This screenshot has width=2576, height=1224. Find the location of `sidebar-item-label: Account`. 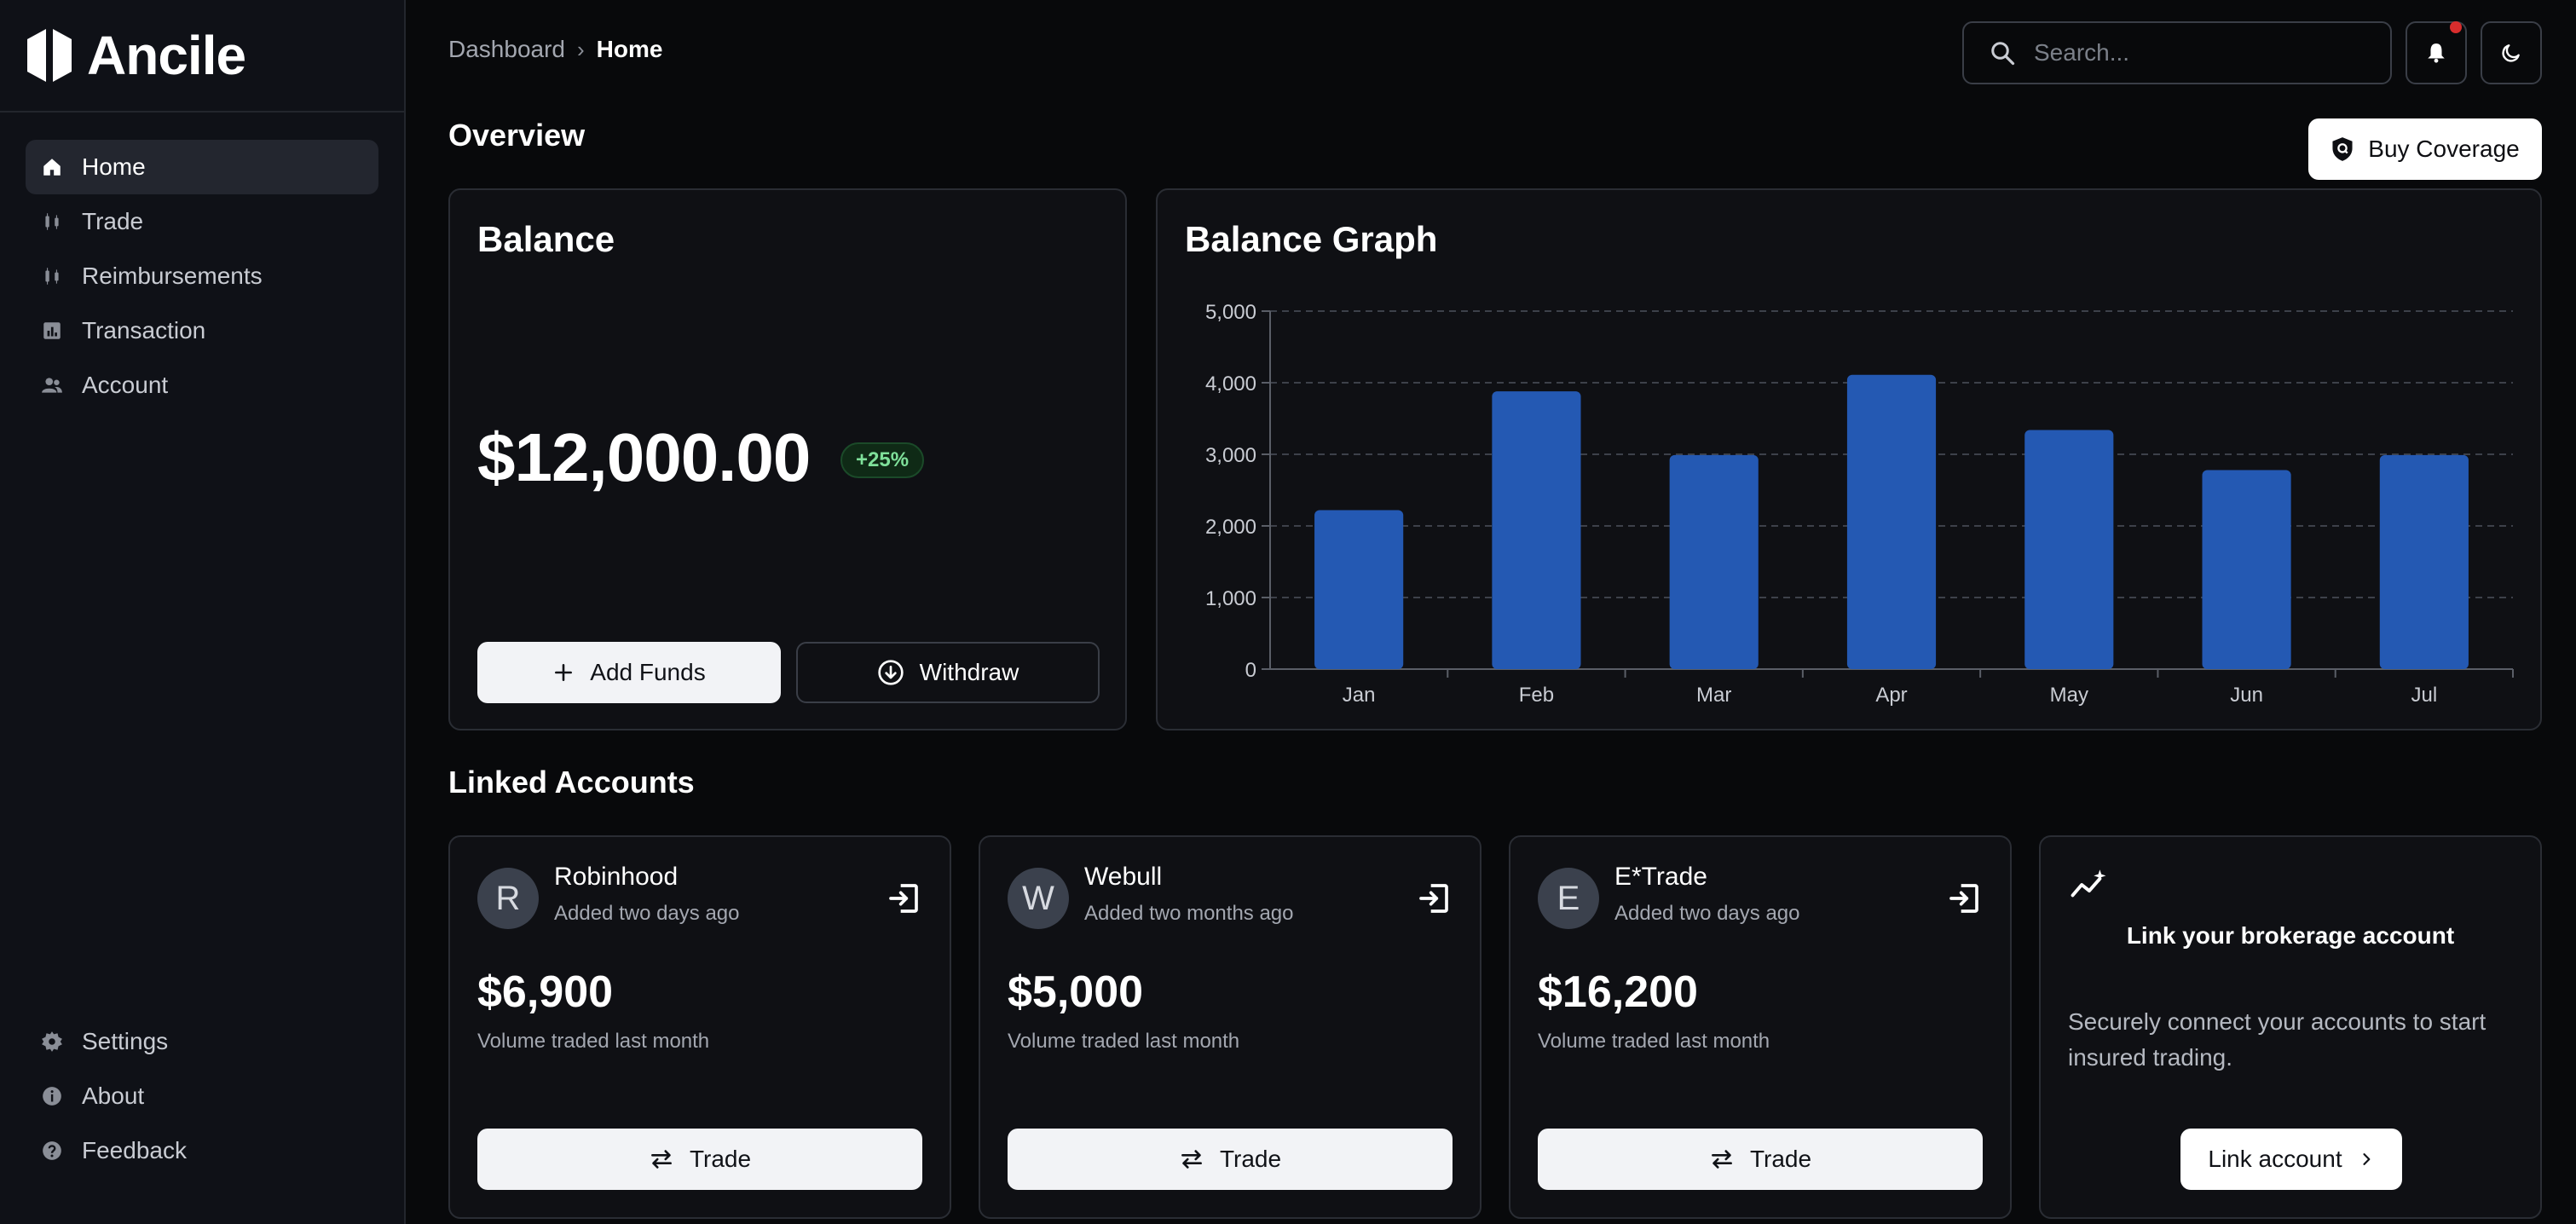

sidebar-item-label: Account is located at coordinates (125, 385).